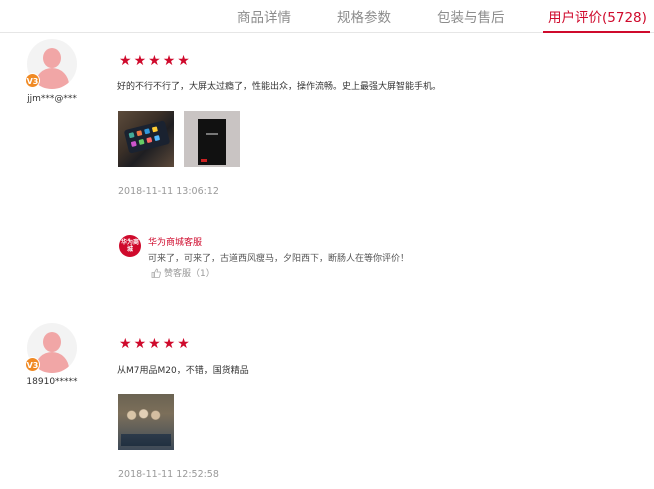 Image resolution: width=654 pixels, height=489 pixels. Describe the element at coordinates (183, 371) in the screenshot. I see `review-text: 从M7用品M20，不错，国货精品` at that location.